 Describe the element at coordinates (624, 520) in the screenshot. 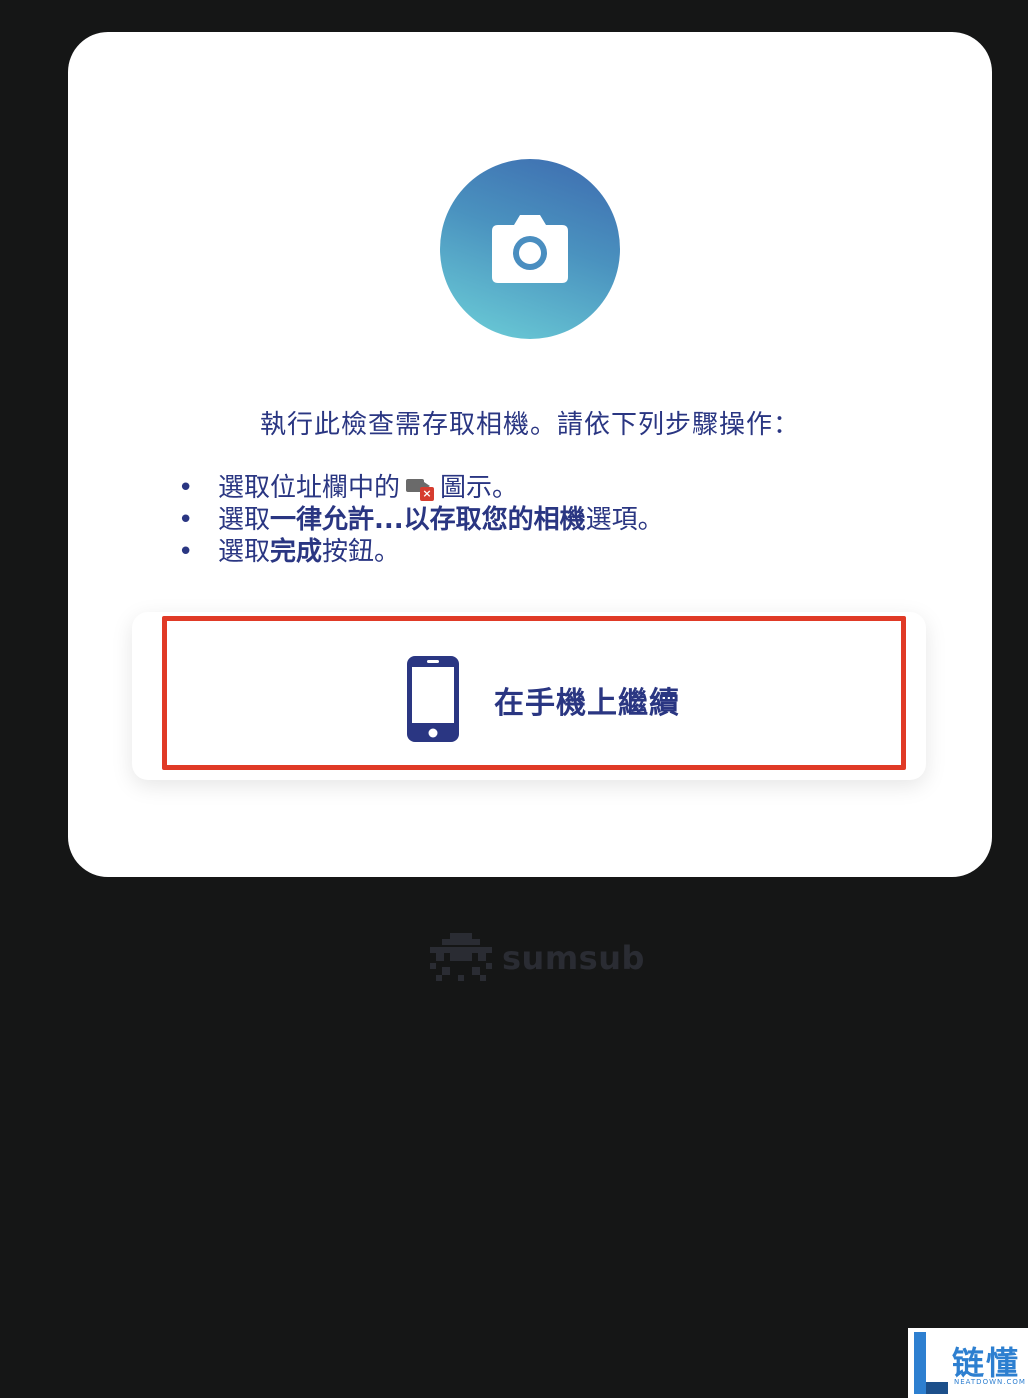

I see `step-text: 選項。` at that location.